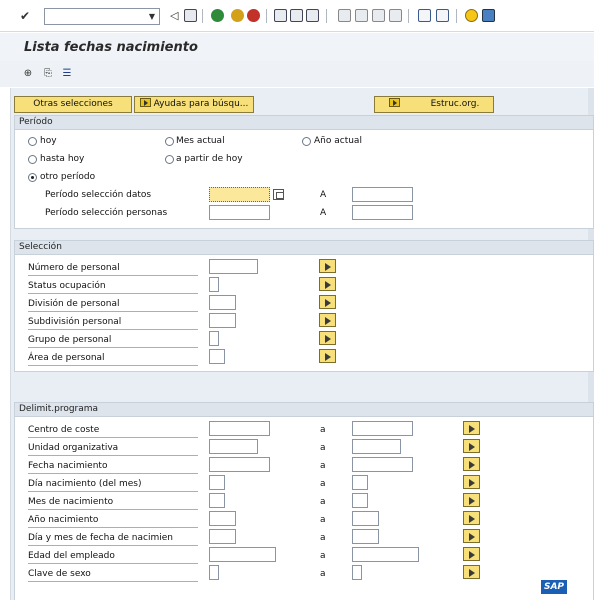  What do you see at coordinates (217, 500) in the screenshot?
I see `birth-month-from-field` at bounding box center [217, 500].